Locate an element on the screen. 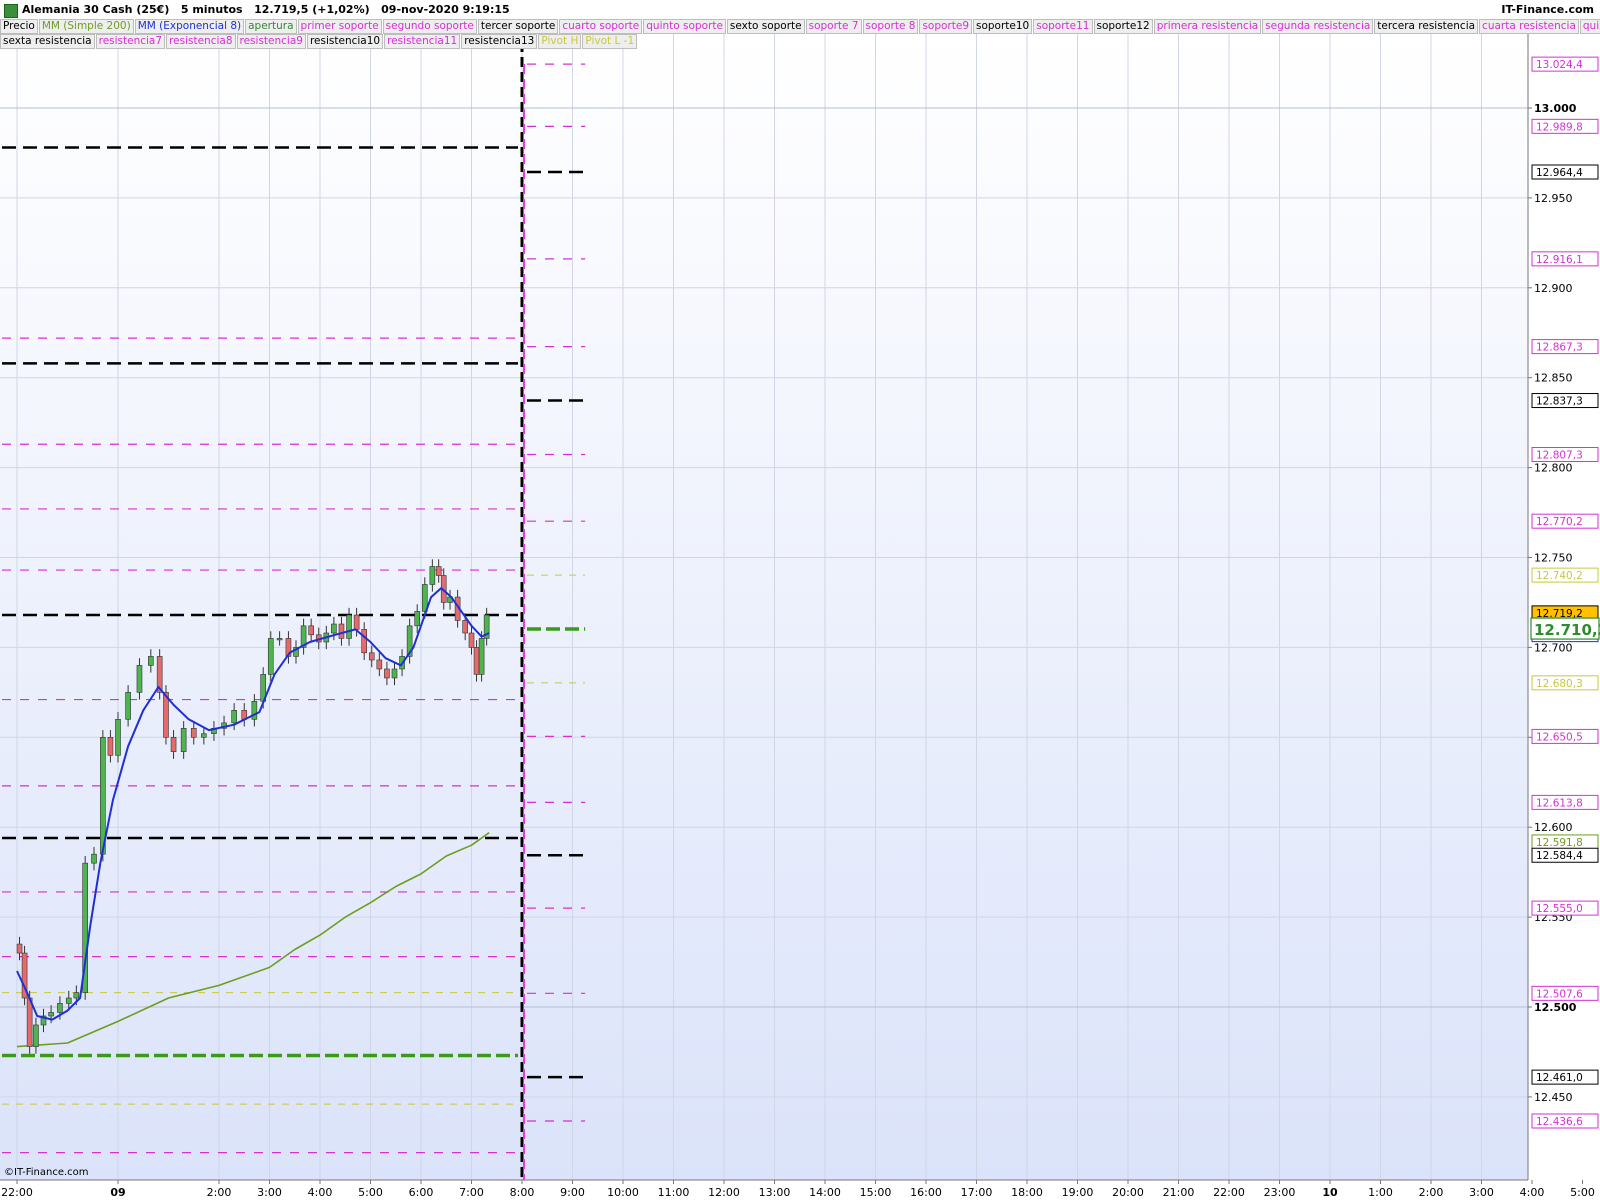 The width and height of the screenshot is (1600, 1200). price-tick-label: 12.850 is located at coordinates (1553, 378).